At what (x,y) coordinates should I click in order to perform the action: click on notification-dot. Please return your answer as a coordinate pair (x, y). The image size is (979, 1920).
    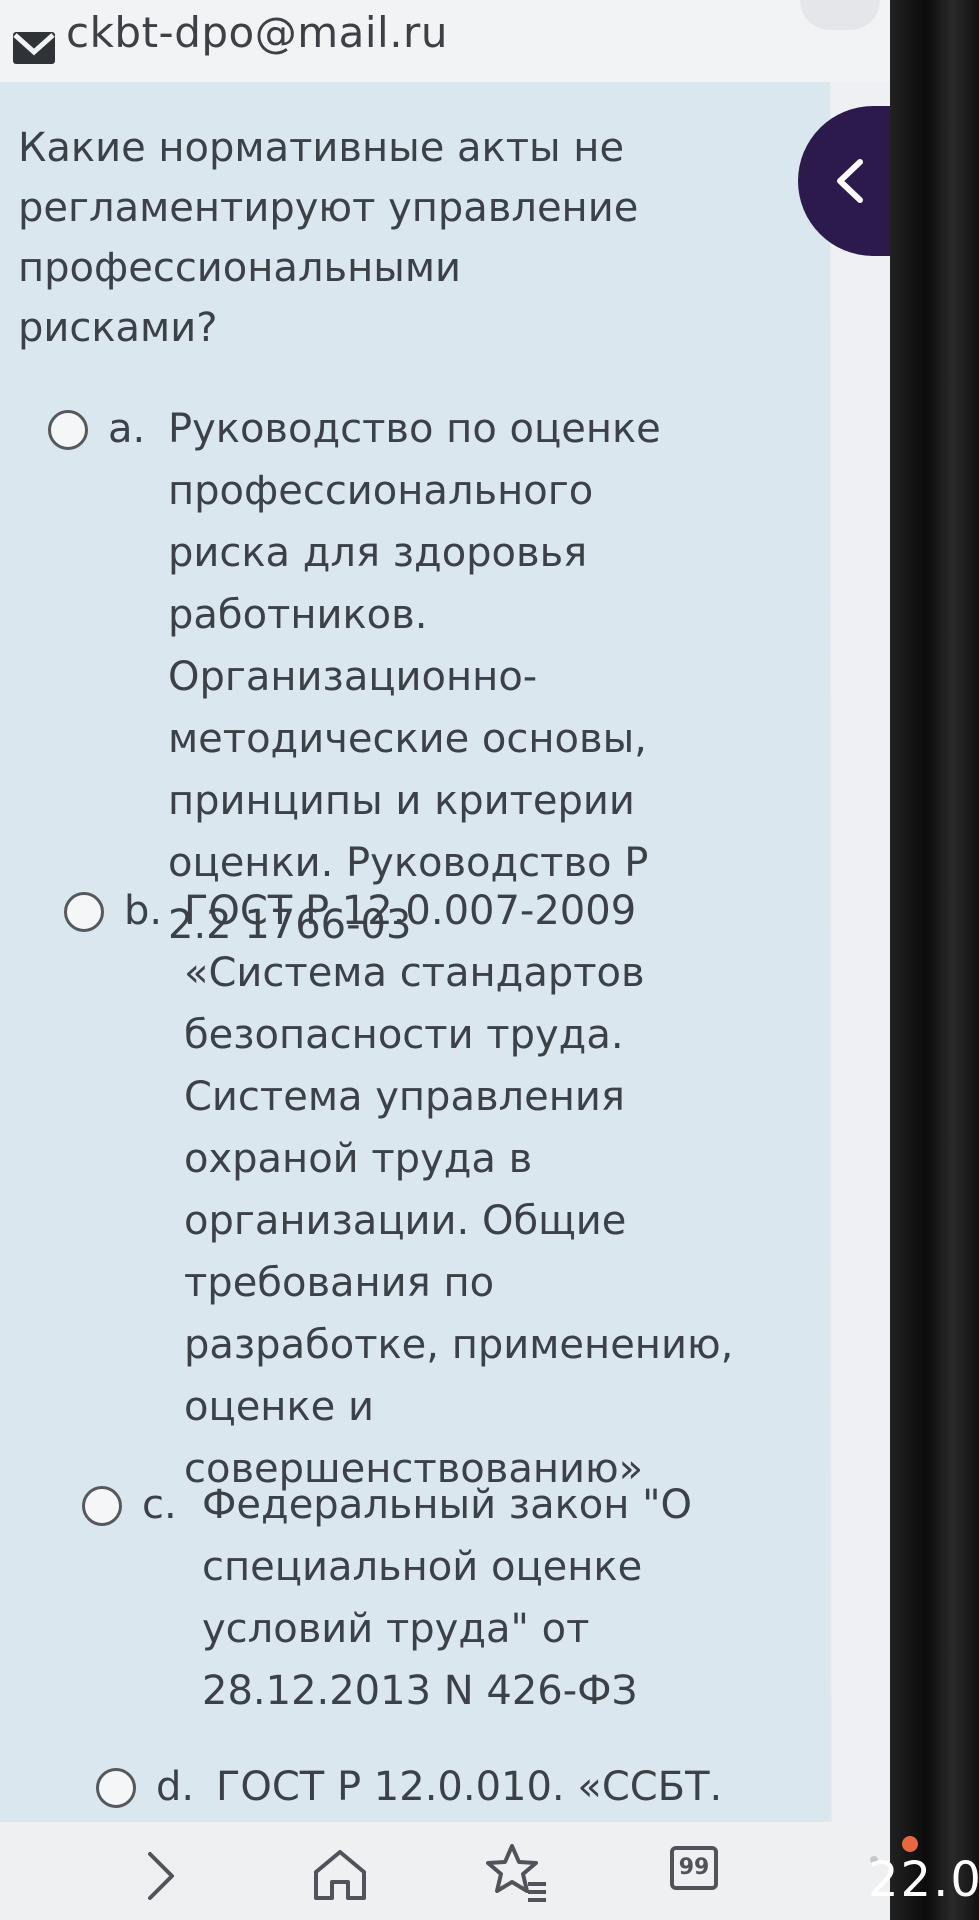
    Looking at the image, I should click on (910, 1844).